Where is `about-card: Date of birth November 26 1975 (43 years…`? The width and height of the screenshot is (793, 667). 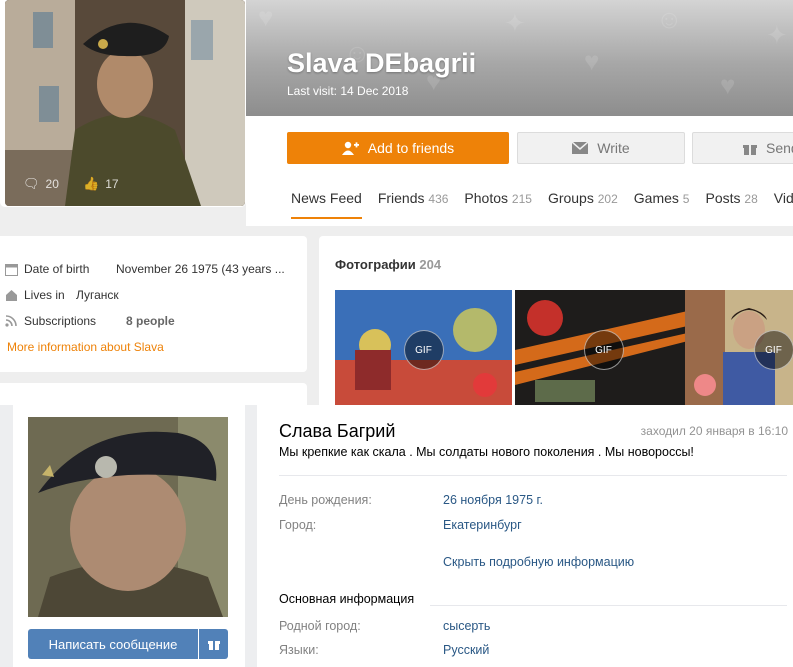
about-card: Date of birth November 26 1975 (43 years… is located at coordinates (153, 304).